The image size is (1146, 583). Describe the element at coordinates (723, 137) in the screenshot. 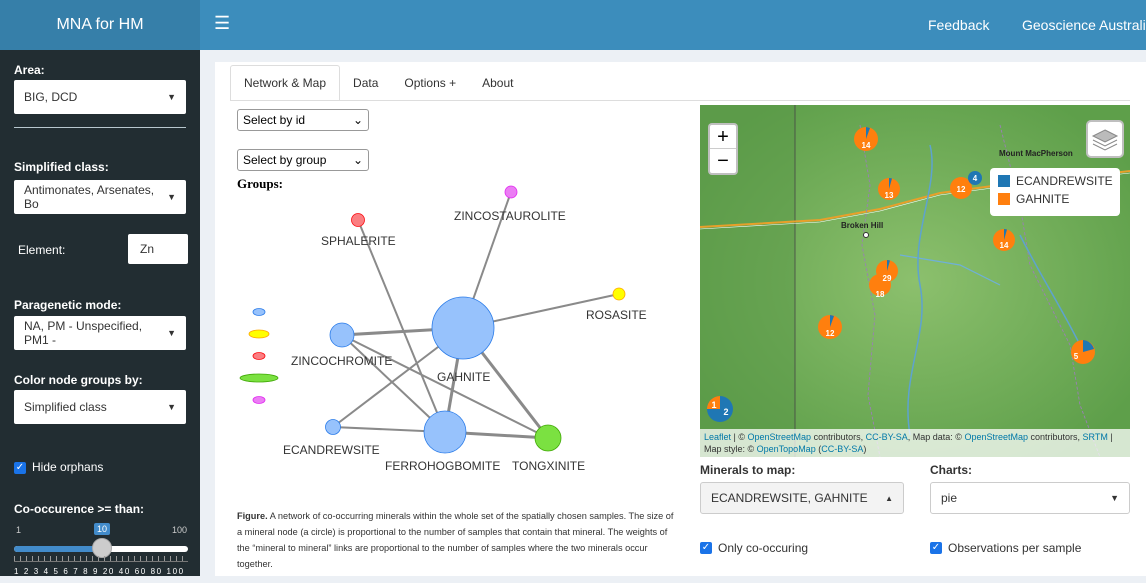

I see `zoom-in-button: +` at that location.